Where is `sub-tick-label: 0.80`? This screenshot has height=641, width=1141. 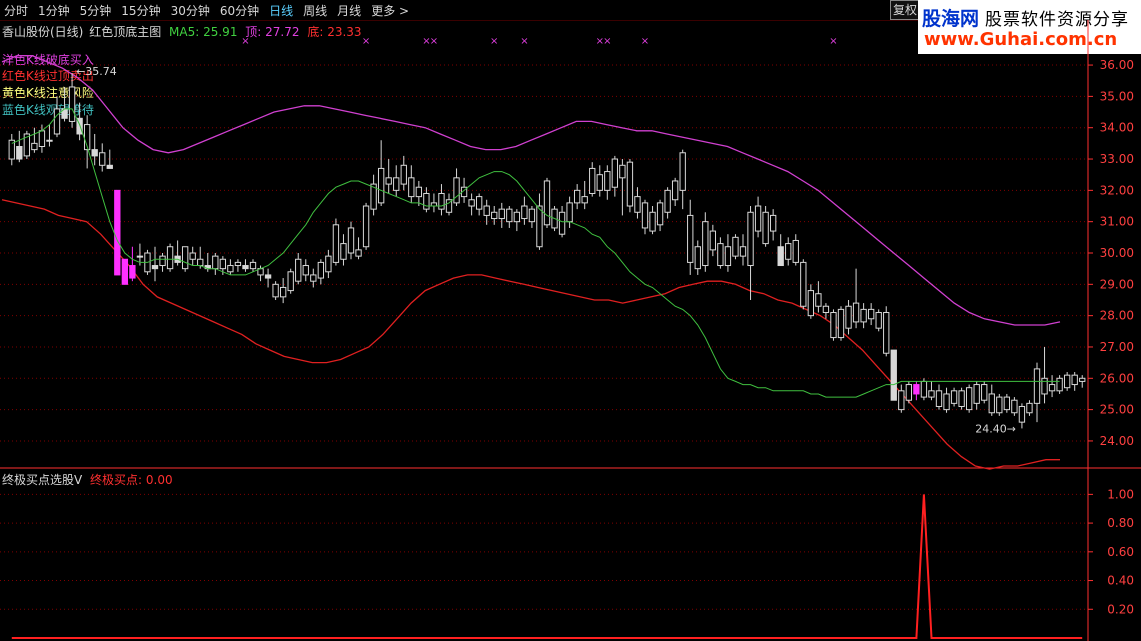
sub-tick-label: 0.80 is located at coordinates (1120, 523).